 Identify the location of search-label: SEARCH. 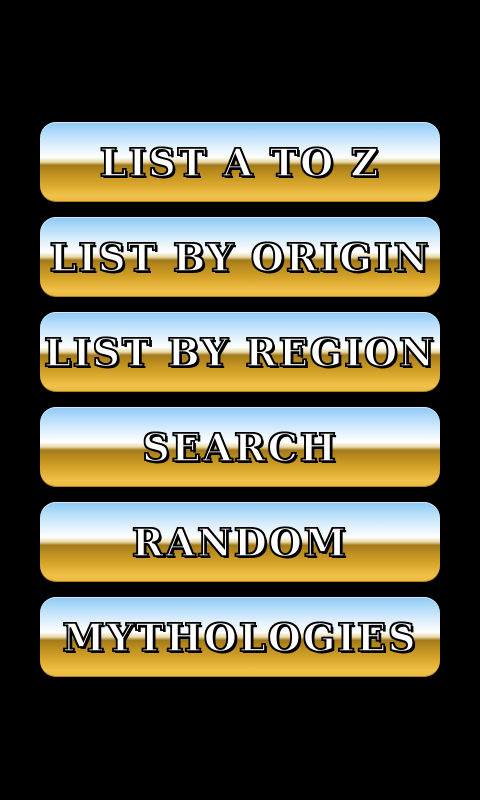
(239, 447).